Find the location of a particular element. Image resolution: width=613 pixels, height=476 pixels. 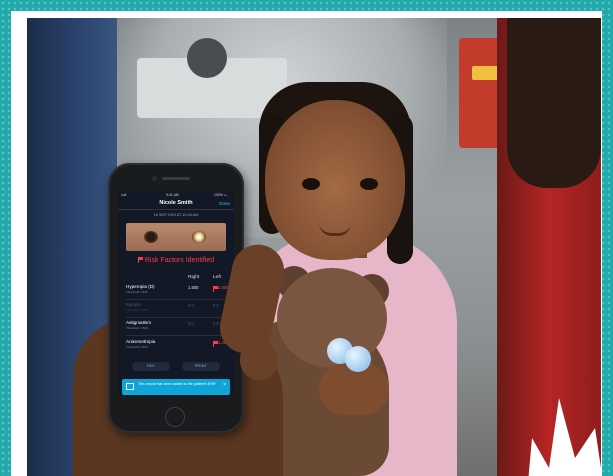

equipment-knob is located at coordinates (207, 58).